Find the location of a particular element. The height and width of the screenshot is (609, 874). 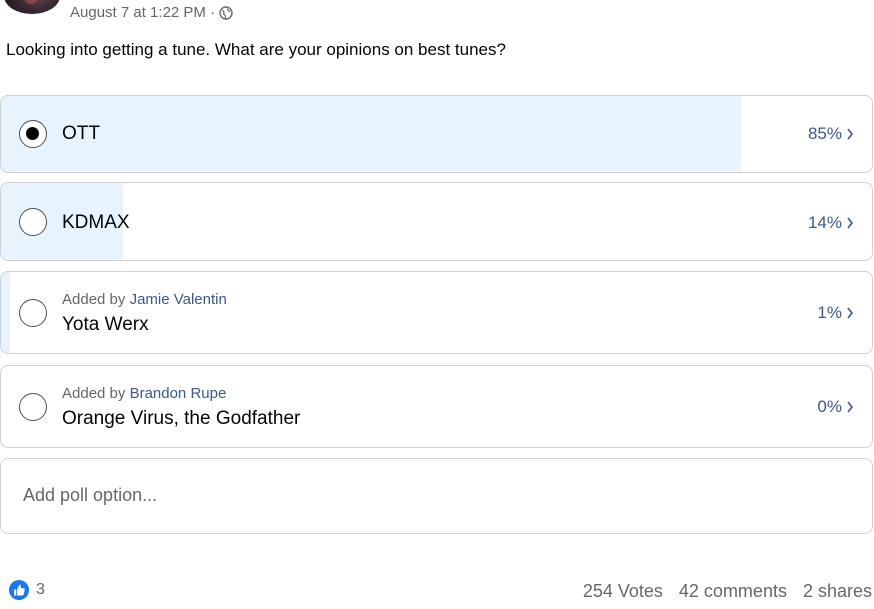

post-timestamp: August 7 at 1:22 PM · is located at coordinates (151, 12).